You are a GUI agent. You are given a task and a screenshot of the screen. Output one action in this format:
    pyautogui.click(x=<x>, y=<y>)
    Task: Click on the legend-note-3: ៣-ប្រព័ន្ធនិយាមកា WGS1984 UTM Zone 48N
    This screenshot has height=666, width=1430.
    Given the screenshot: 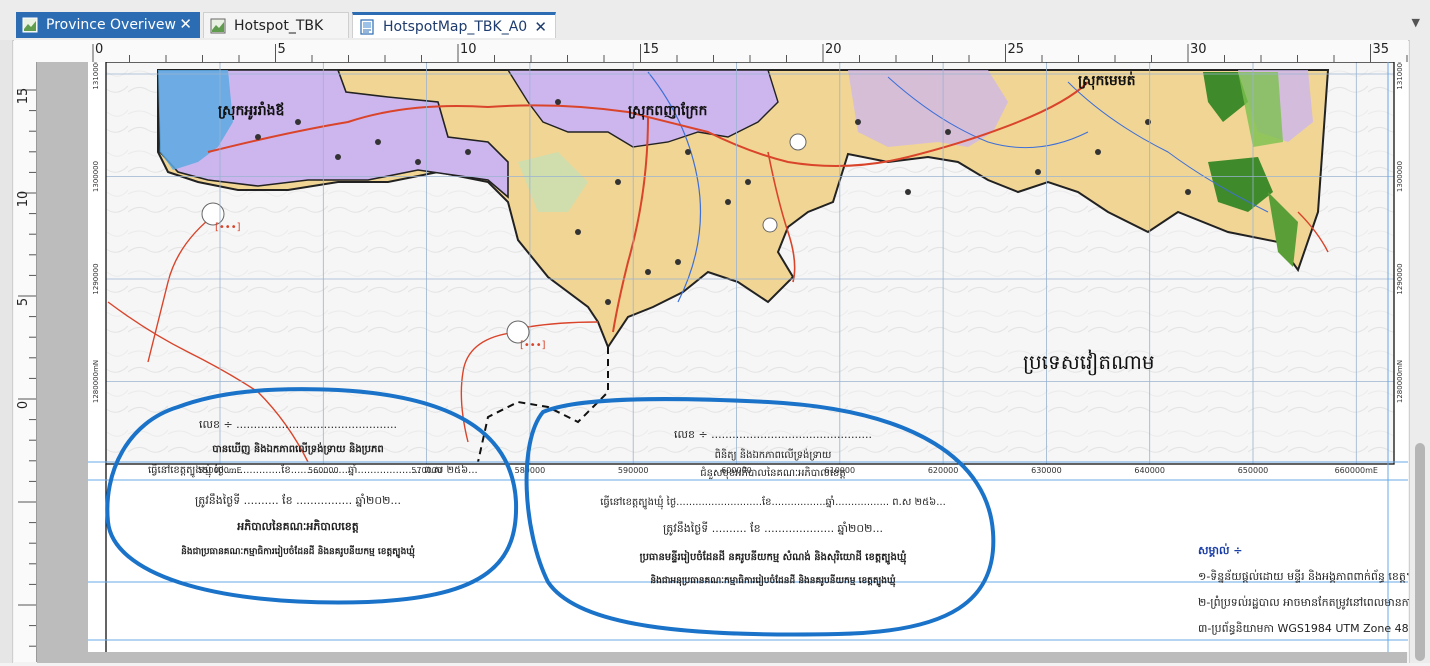 What is the action you would take?
    pyautogui.click(x=1307, y=628)
    